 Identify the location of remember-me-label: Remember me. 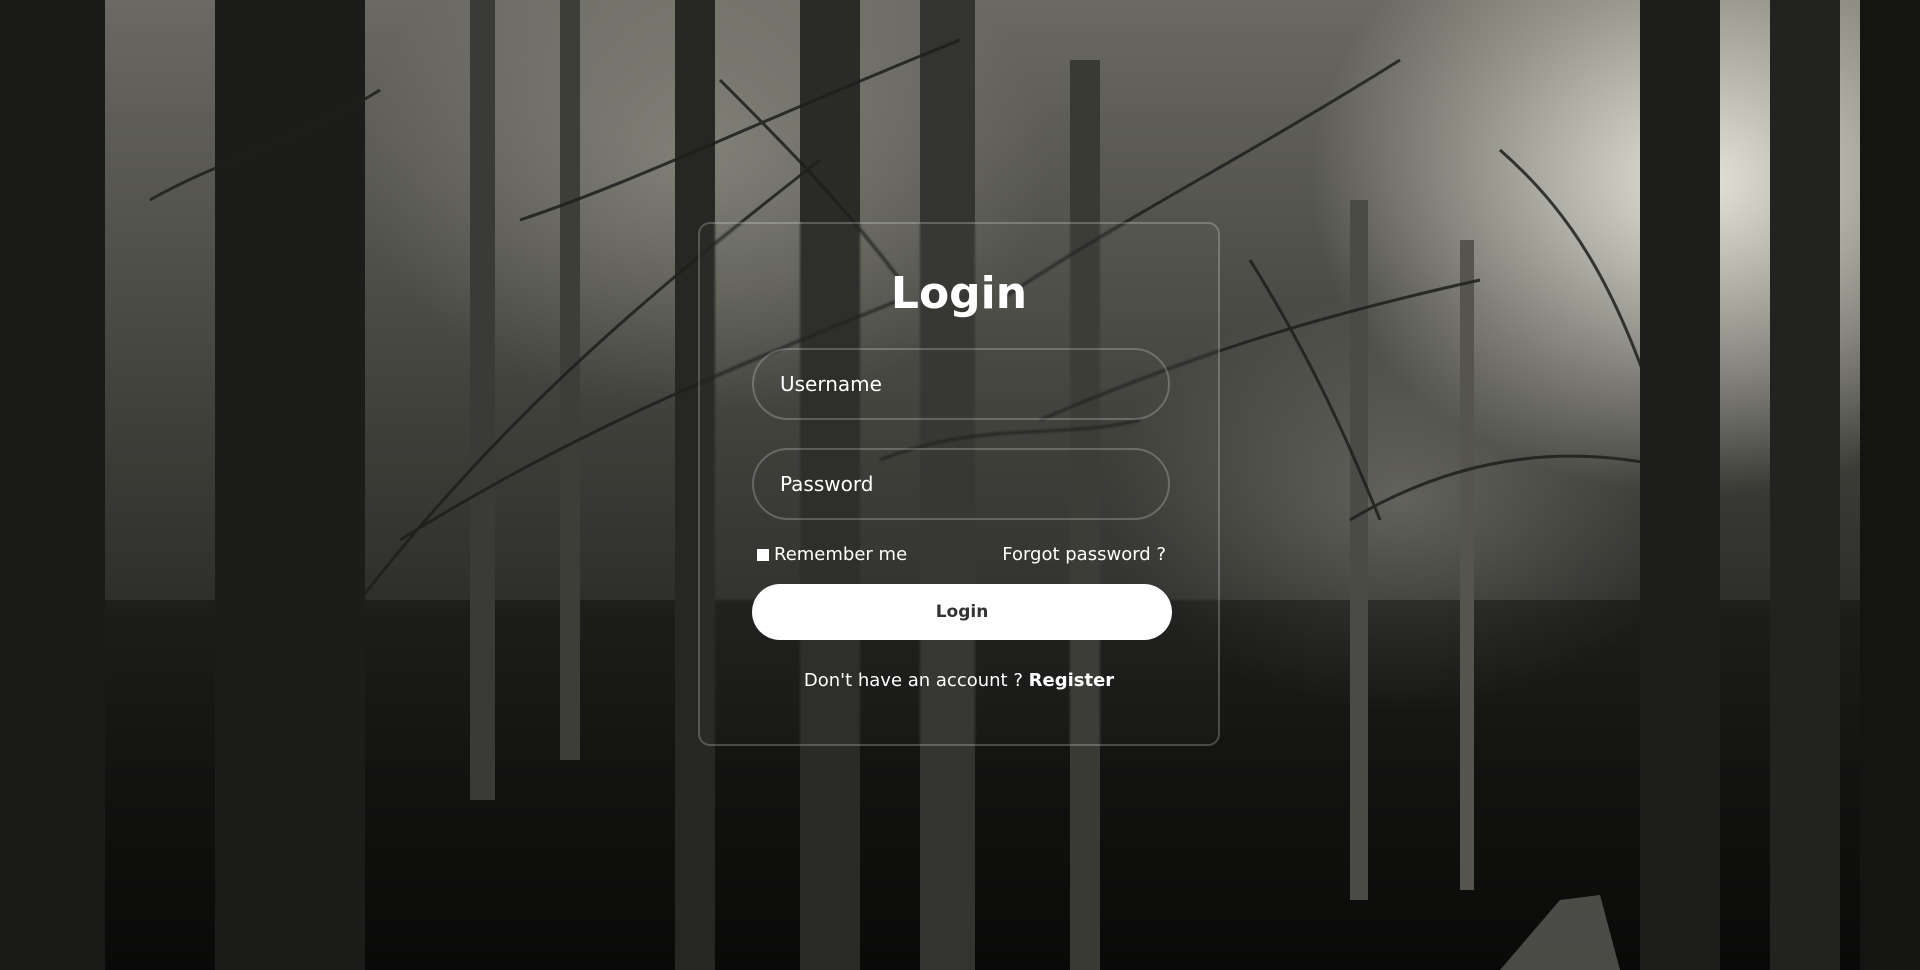
(841, 554).